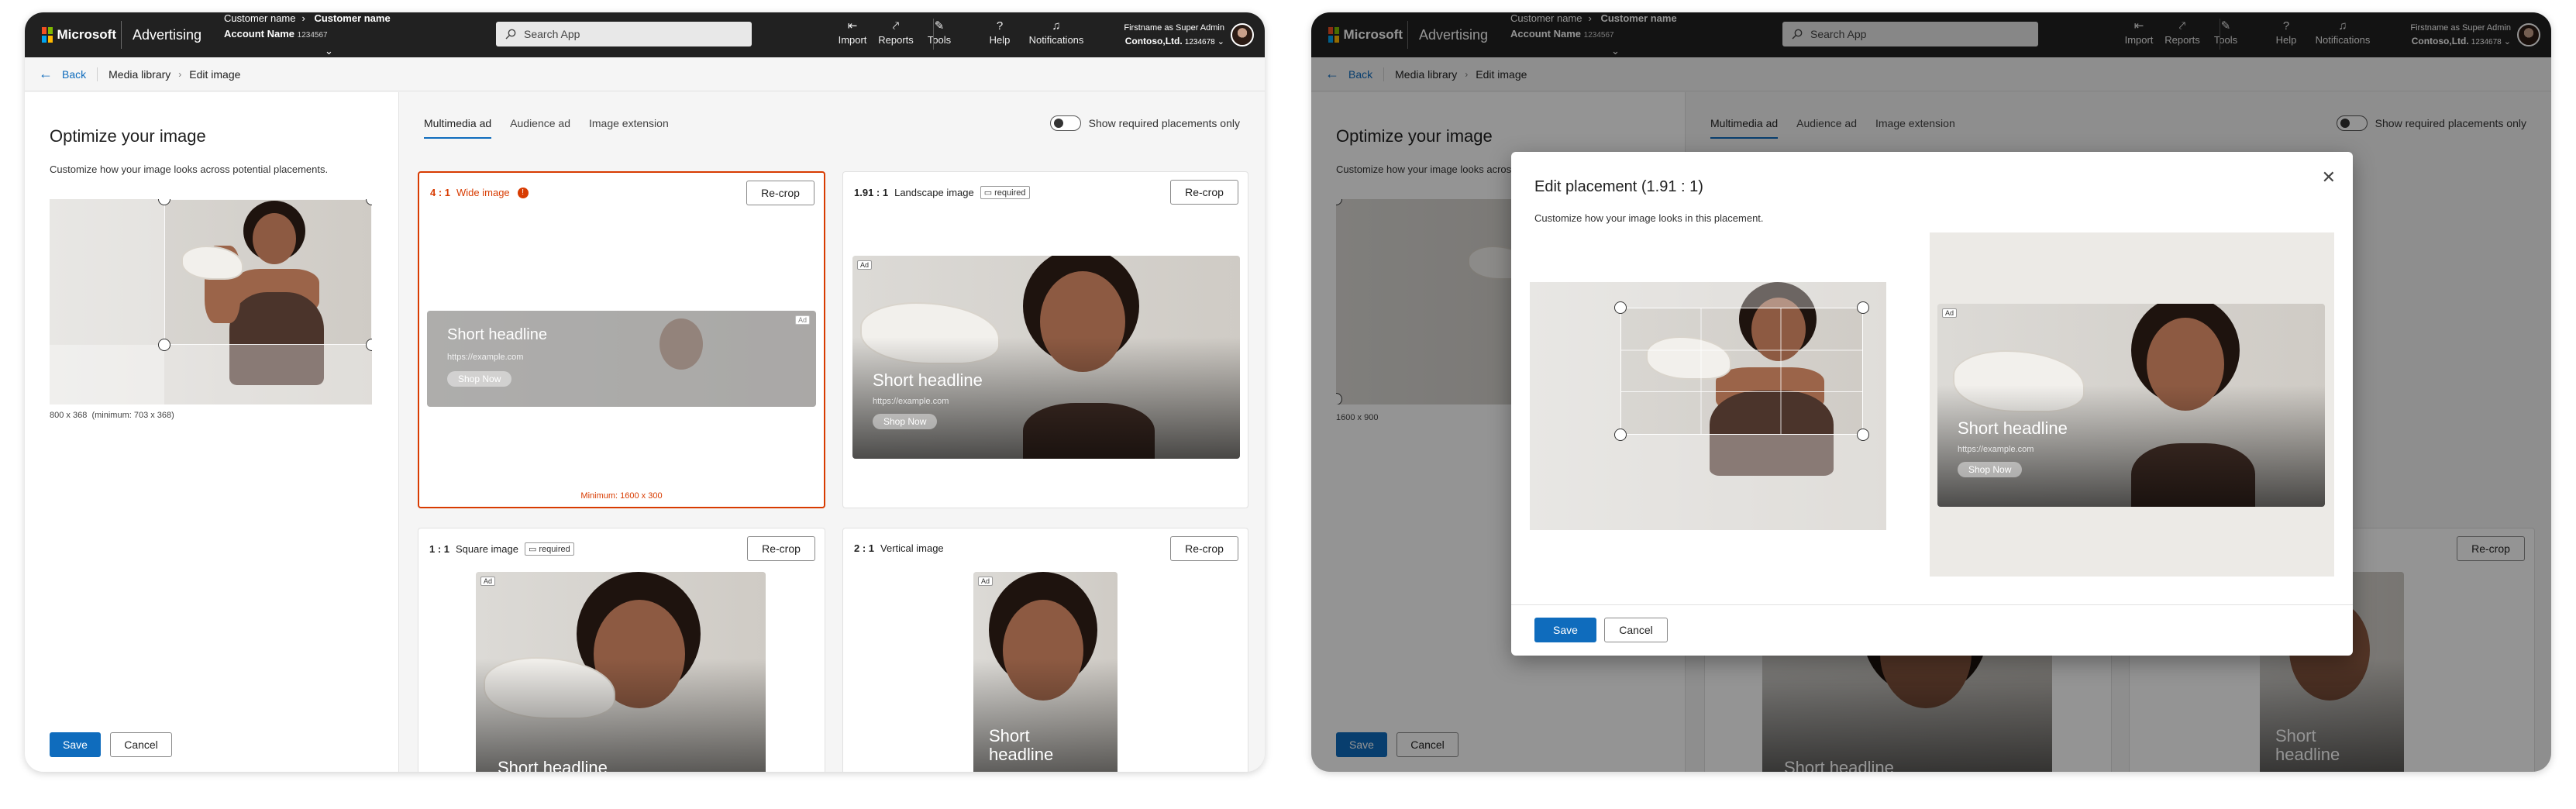  What do you see at coordinates (132, 415) in the screenshot?
I see `dims-minimum: (minimum: 703 x 368)` at bounding box center [132, 415].